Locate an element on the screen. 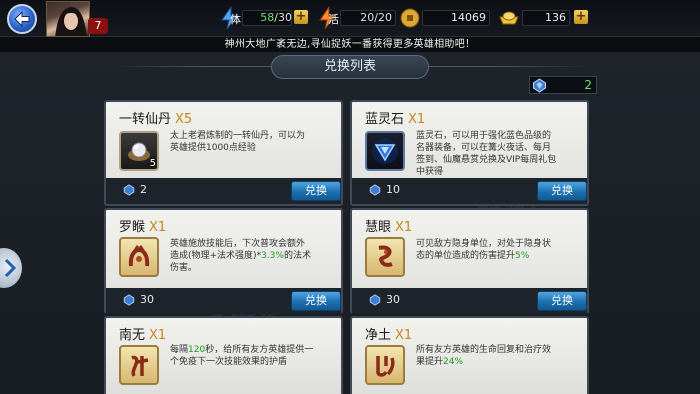 The height and width of the screenshot is (394, 700). desc-line: 太上老君炼制的一转仙丹，可以为 is located at coordinates (238, 136).